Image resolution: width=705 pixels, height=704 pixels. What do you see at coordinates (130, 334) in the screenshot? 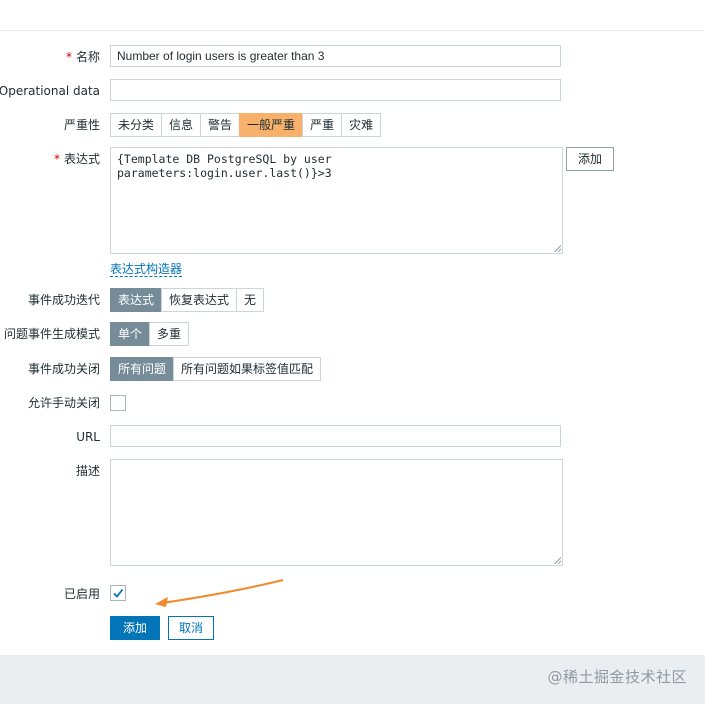
I see `problem-mode-single: 单个` at bounding box center [130, 334].